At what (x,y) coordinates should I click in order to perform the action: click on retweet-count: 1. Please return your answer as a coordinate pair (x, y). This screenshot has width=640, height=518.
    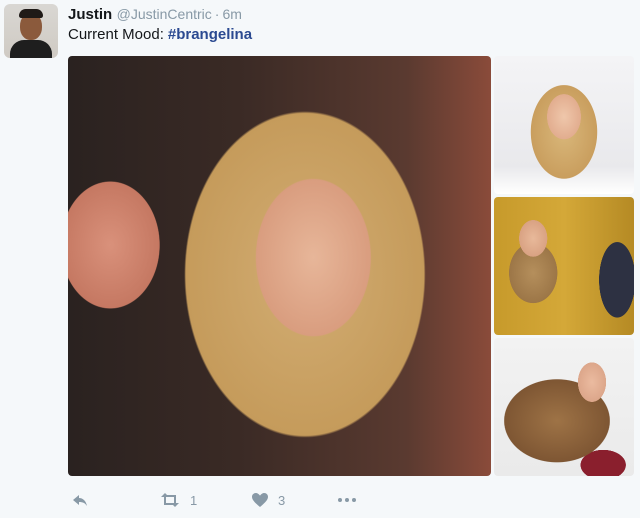
    Looking at the image, I should click on (194, 500).